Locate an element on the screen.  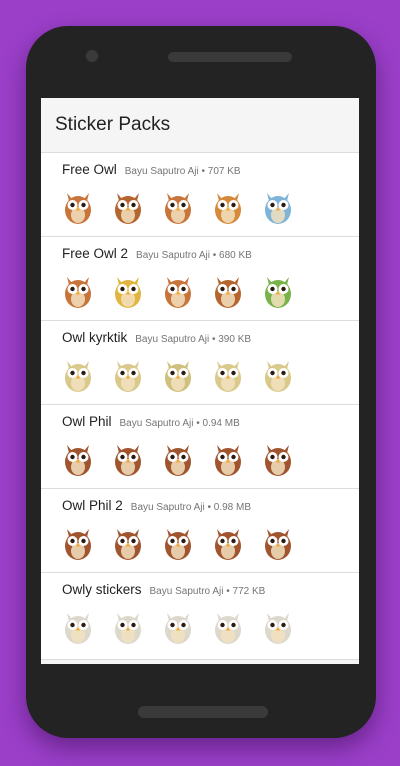
owl-laptop-sticker is located at coordinates (228, 206).